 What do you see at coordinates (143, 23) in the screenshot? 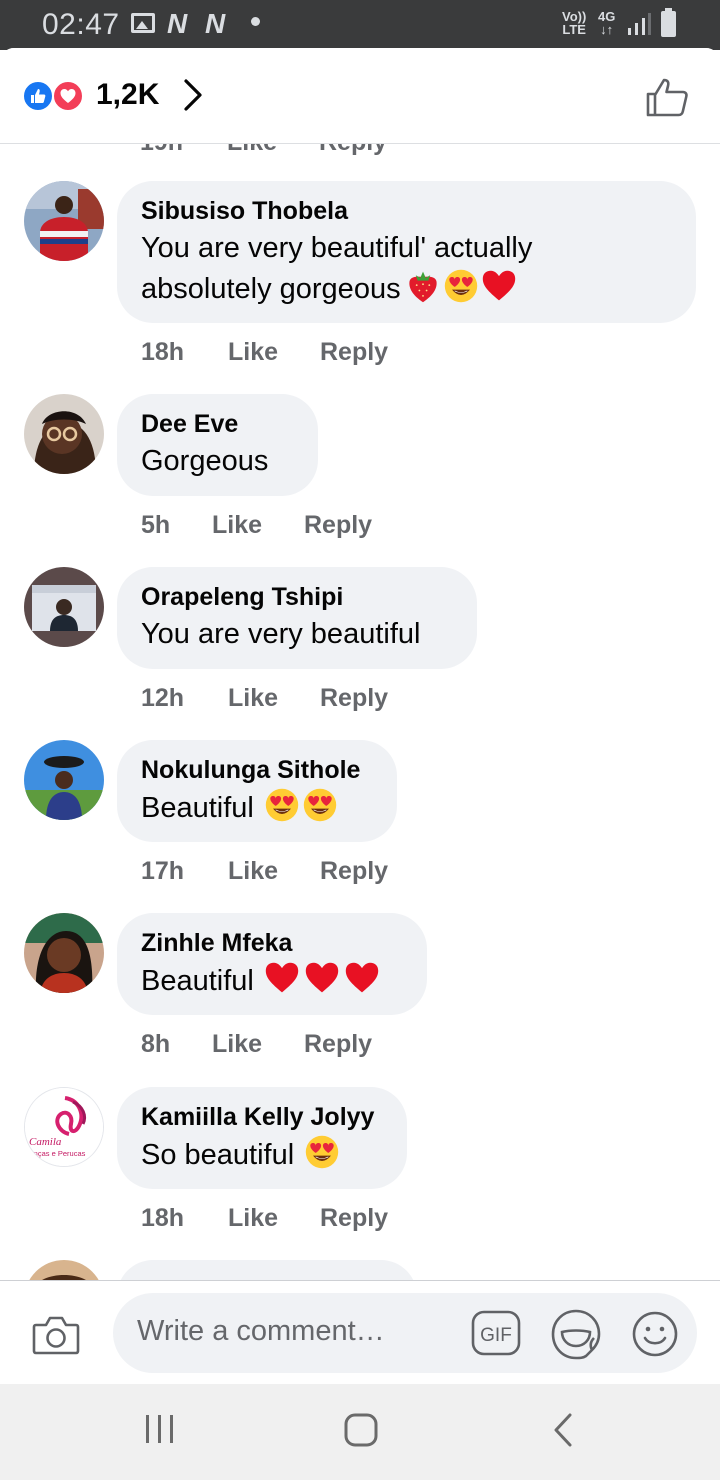
I see `image-icon` at bounding box center [143, 23].